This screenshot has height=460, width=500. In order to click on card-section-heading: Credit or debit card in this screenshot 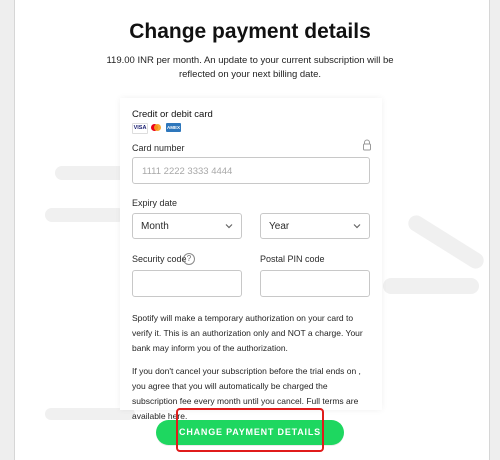, I will do `click(172, 114)`.